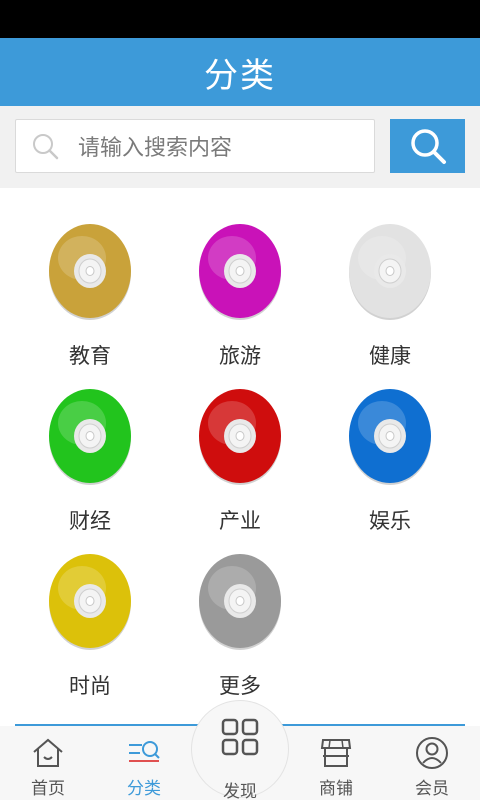 The height and width of the screenshot is (802, 480). Describe the element at coordinates (48, 752) in the screenshot. I see `home-icon` at that location.